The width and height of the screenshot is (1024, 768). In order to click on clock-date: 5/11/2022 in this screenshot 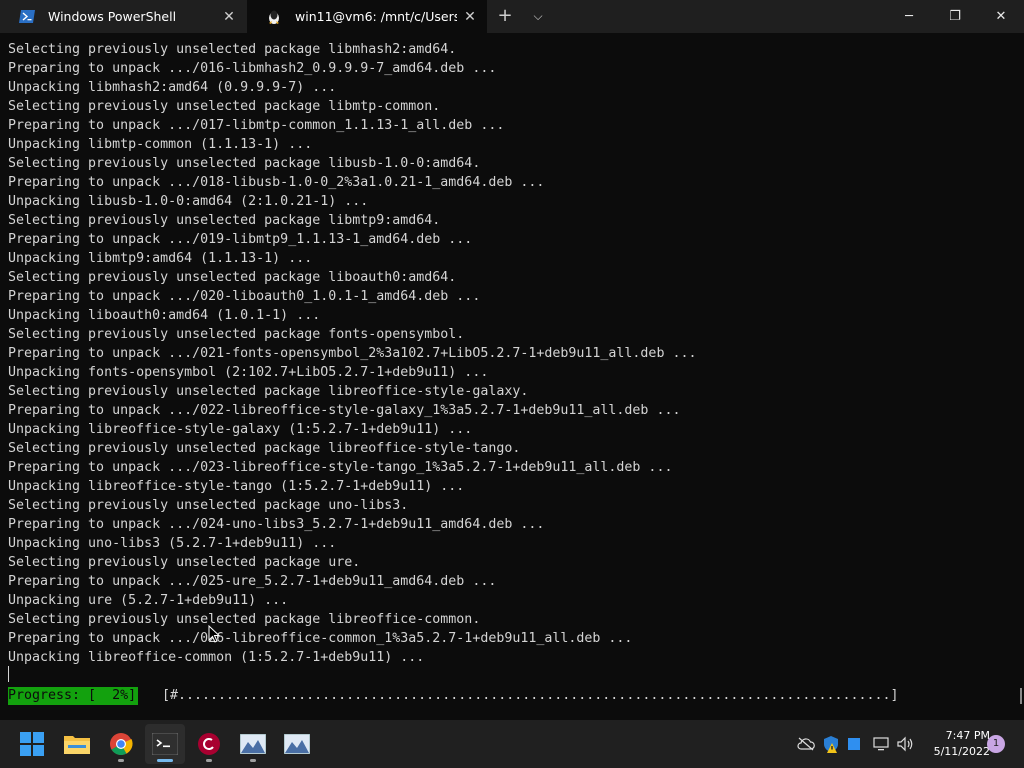, I will do `click(961, 751)`.